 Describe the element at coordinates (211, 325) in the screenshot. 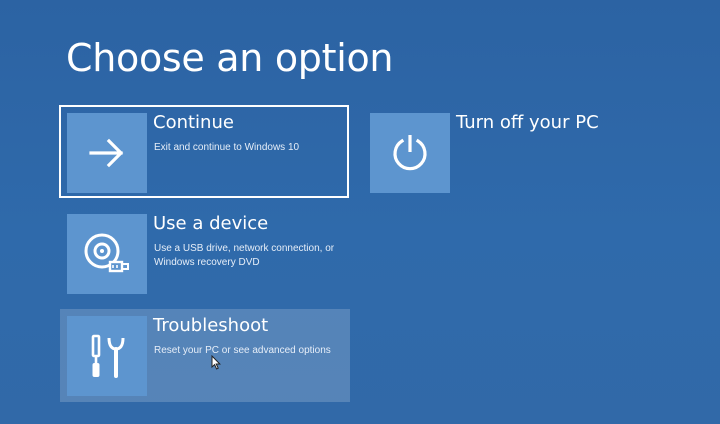

I see `troubleshoot-title: Troubleshoot` at that location.